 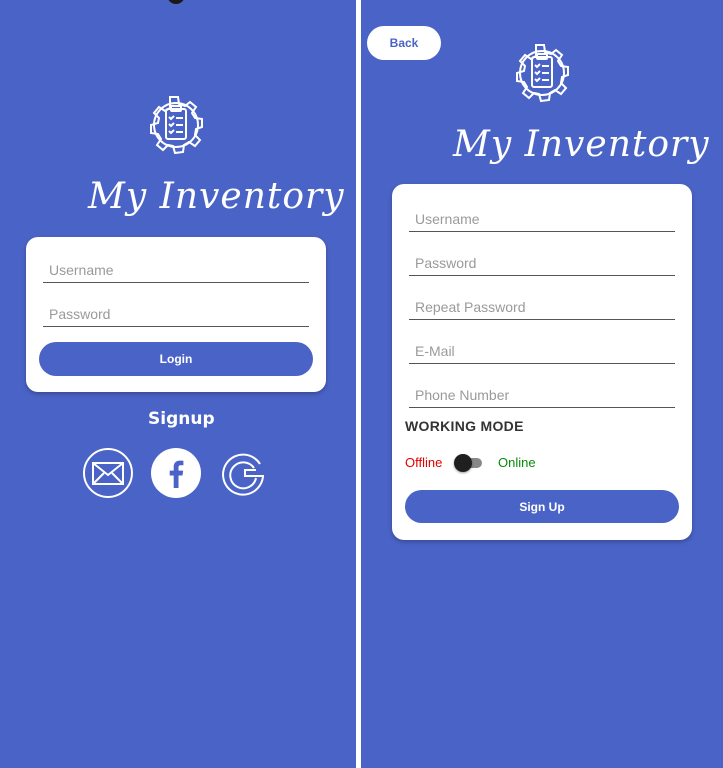 What do you see at coordinates (542, 506) in the screenshot?
I see `signup-button: Sign Up` at bounding box center [542, 506].